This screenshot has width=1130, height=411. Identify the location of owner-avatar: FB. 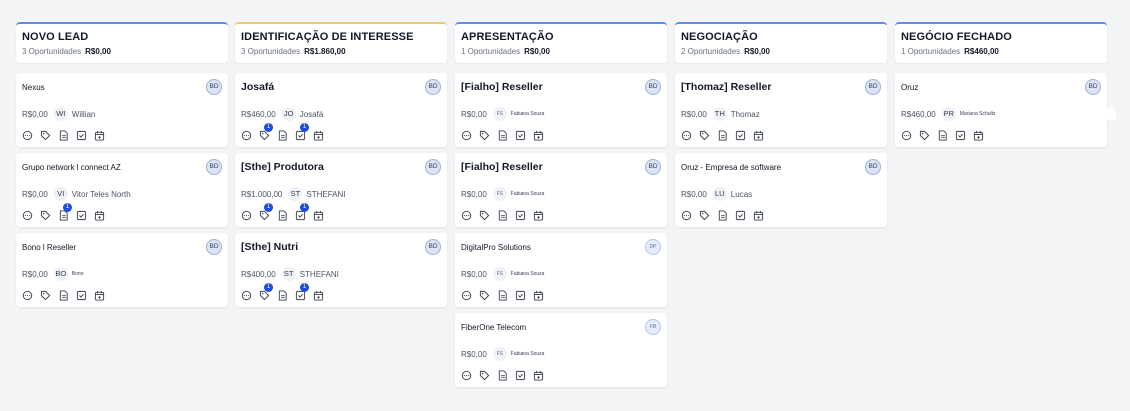
(653, 327).